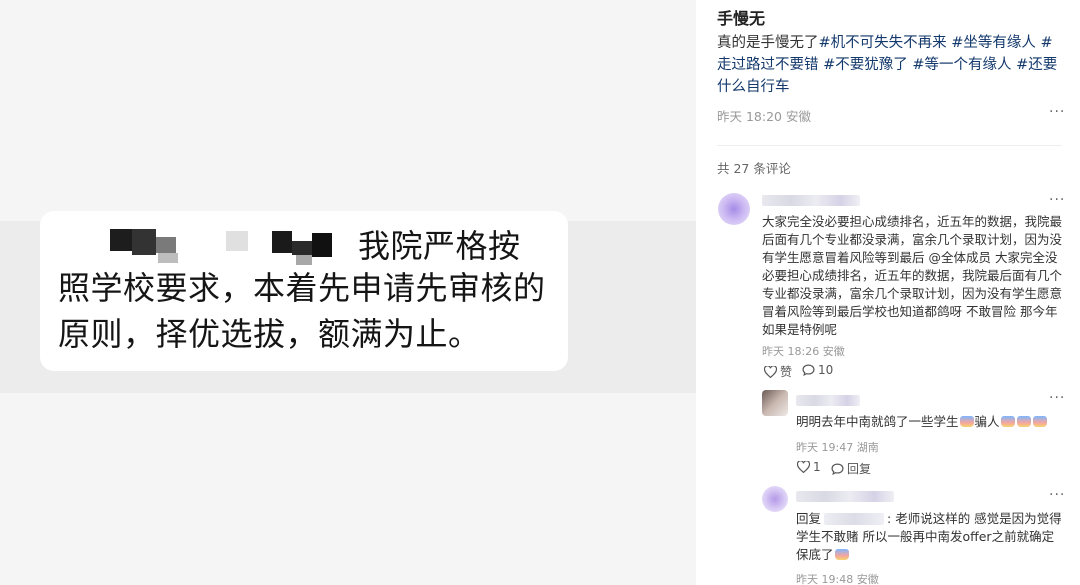 The height and width of the screenshot is (585, 1080). I want to click on hashtag: #机不可失失不再来, so click(883, 43).